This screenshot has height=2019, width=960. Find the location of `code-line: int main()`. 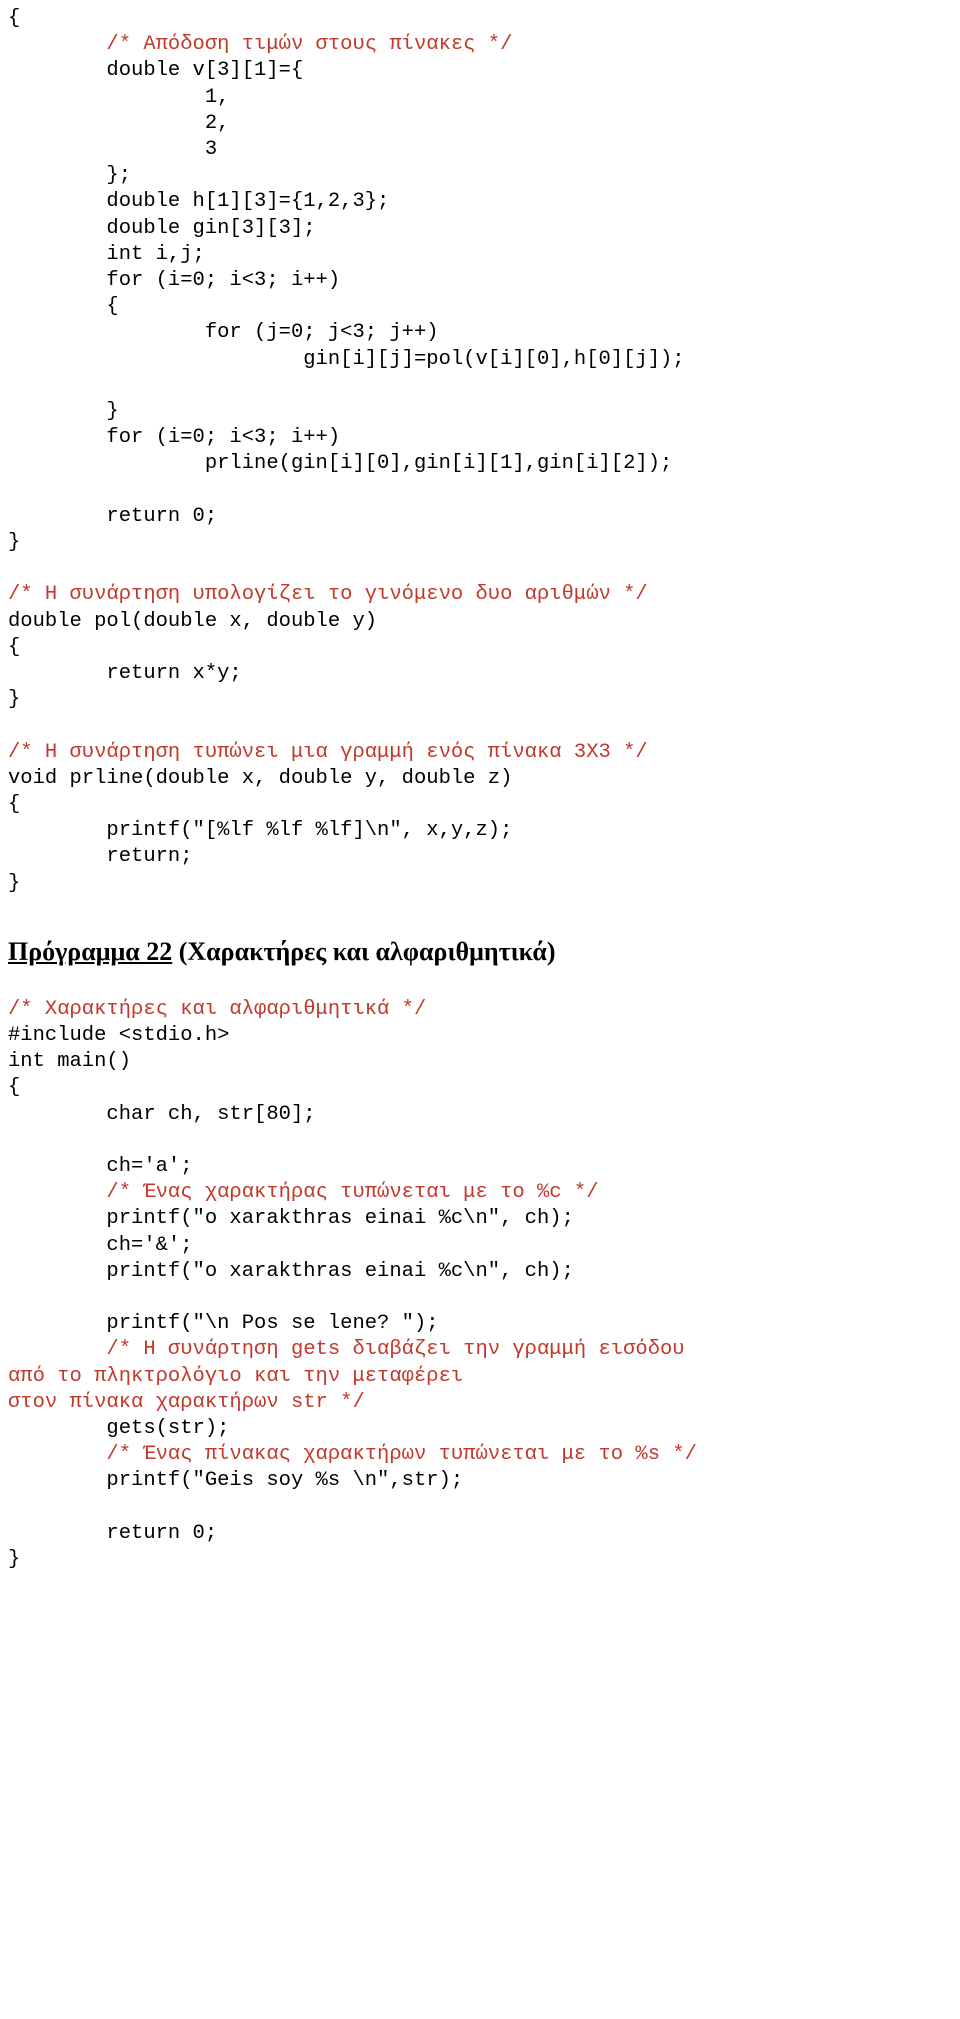

code-line: int main() is located at coordinates (70, 1062).